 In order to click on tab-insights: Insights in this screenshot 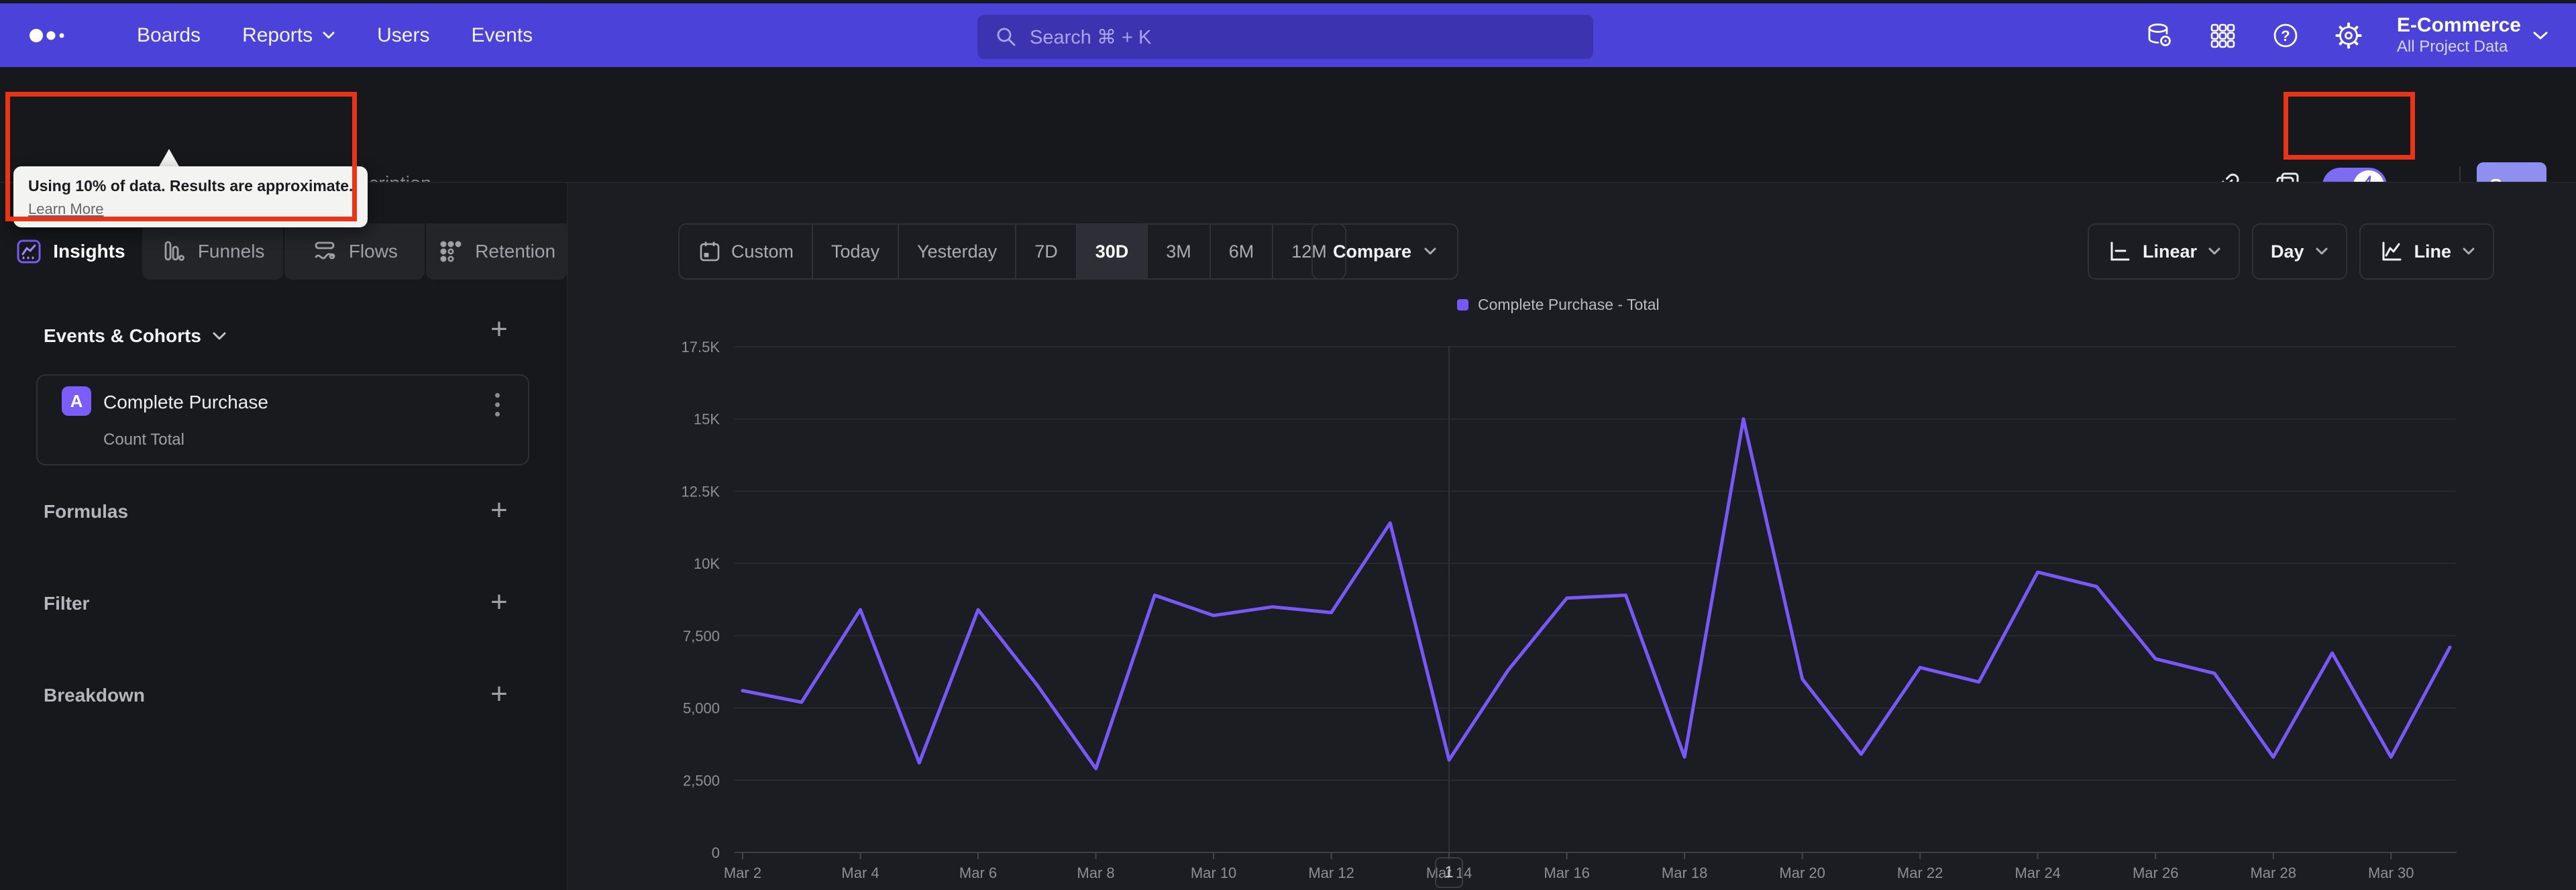, I will do `click(70, 251)`.